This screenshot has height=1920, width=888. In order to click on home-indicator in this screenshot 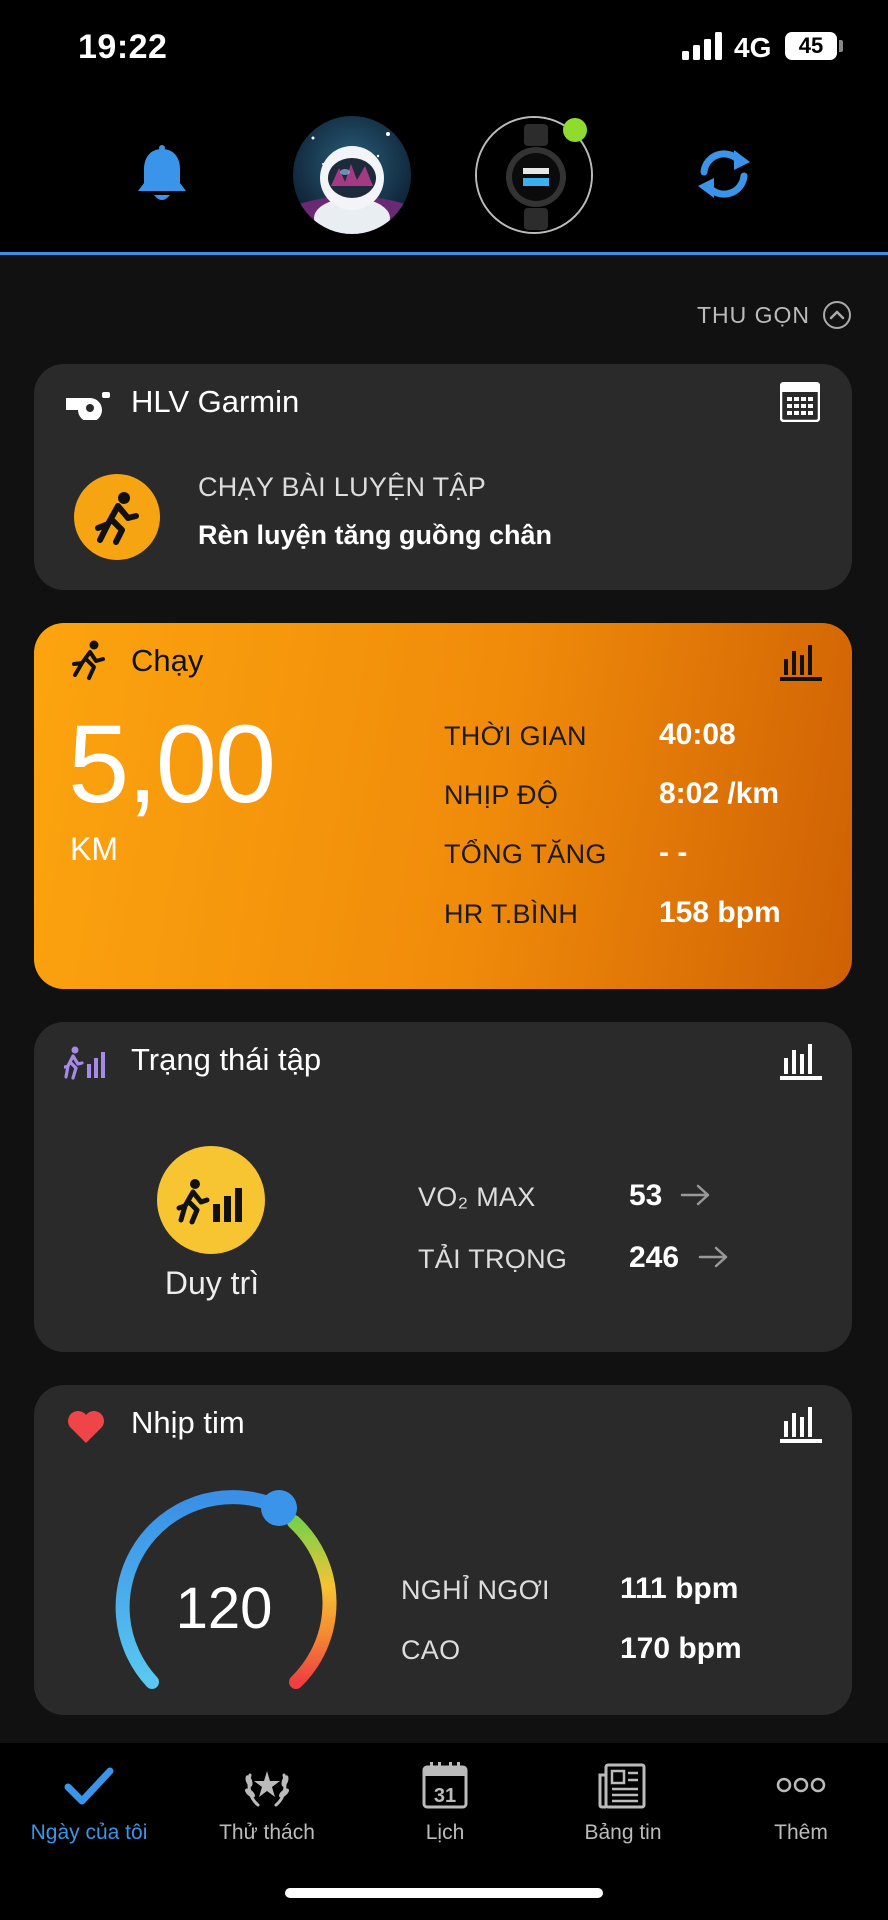, I will do `click(444, 1893)`.